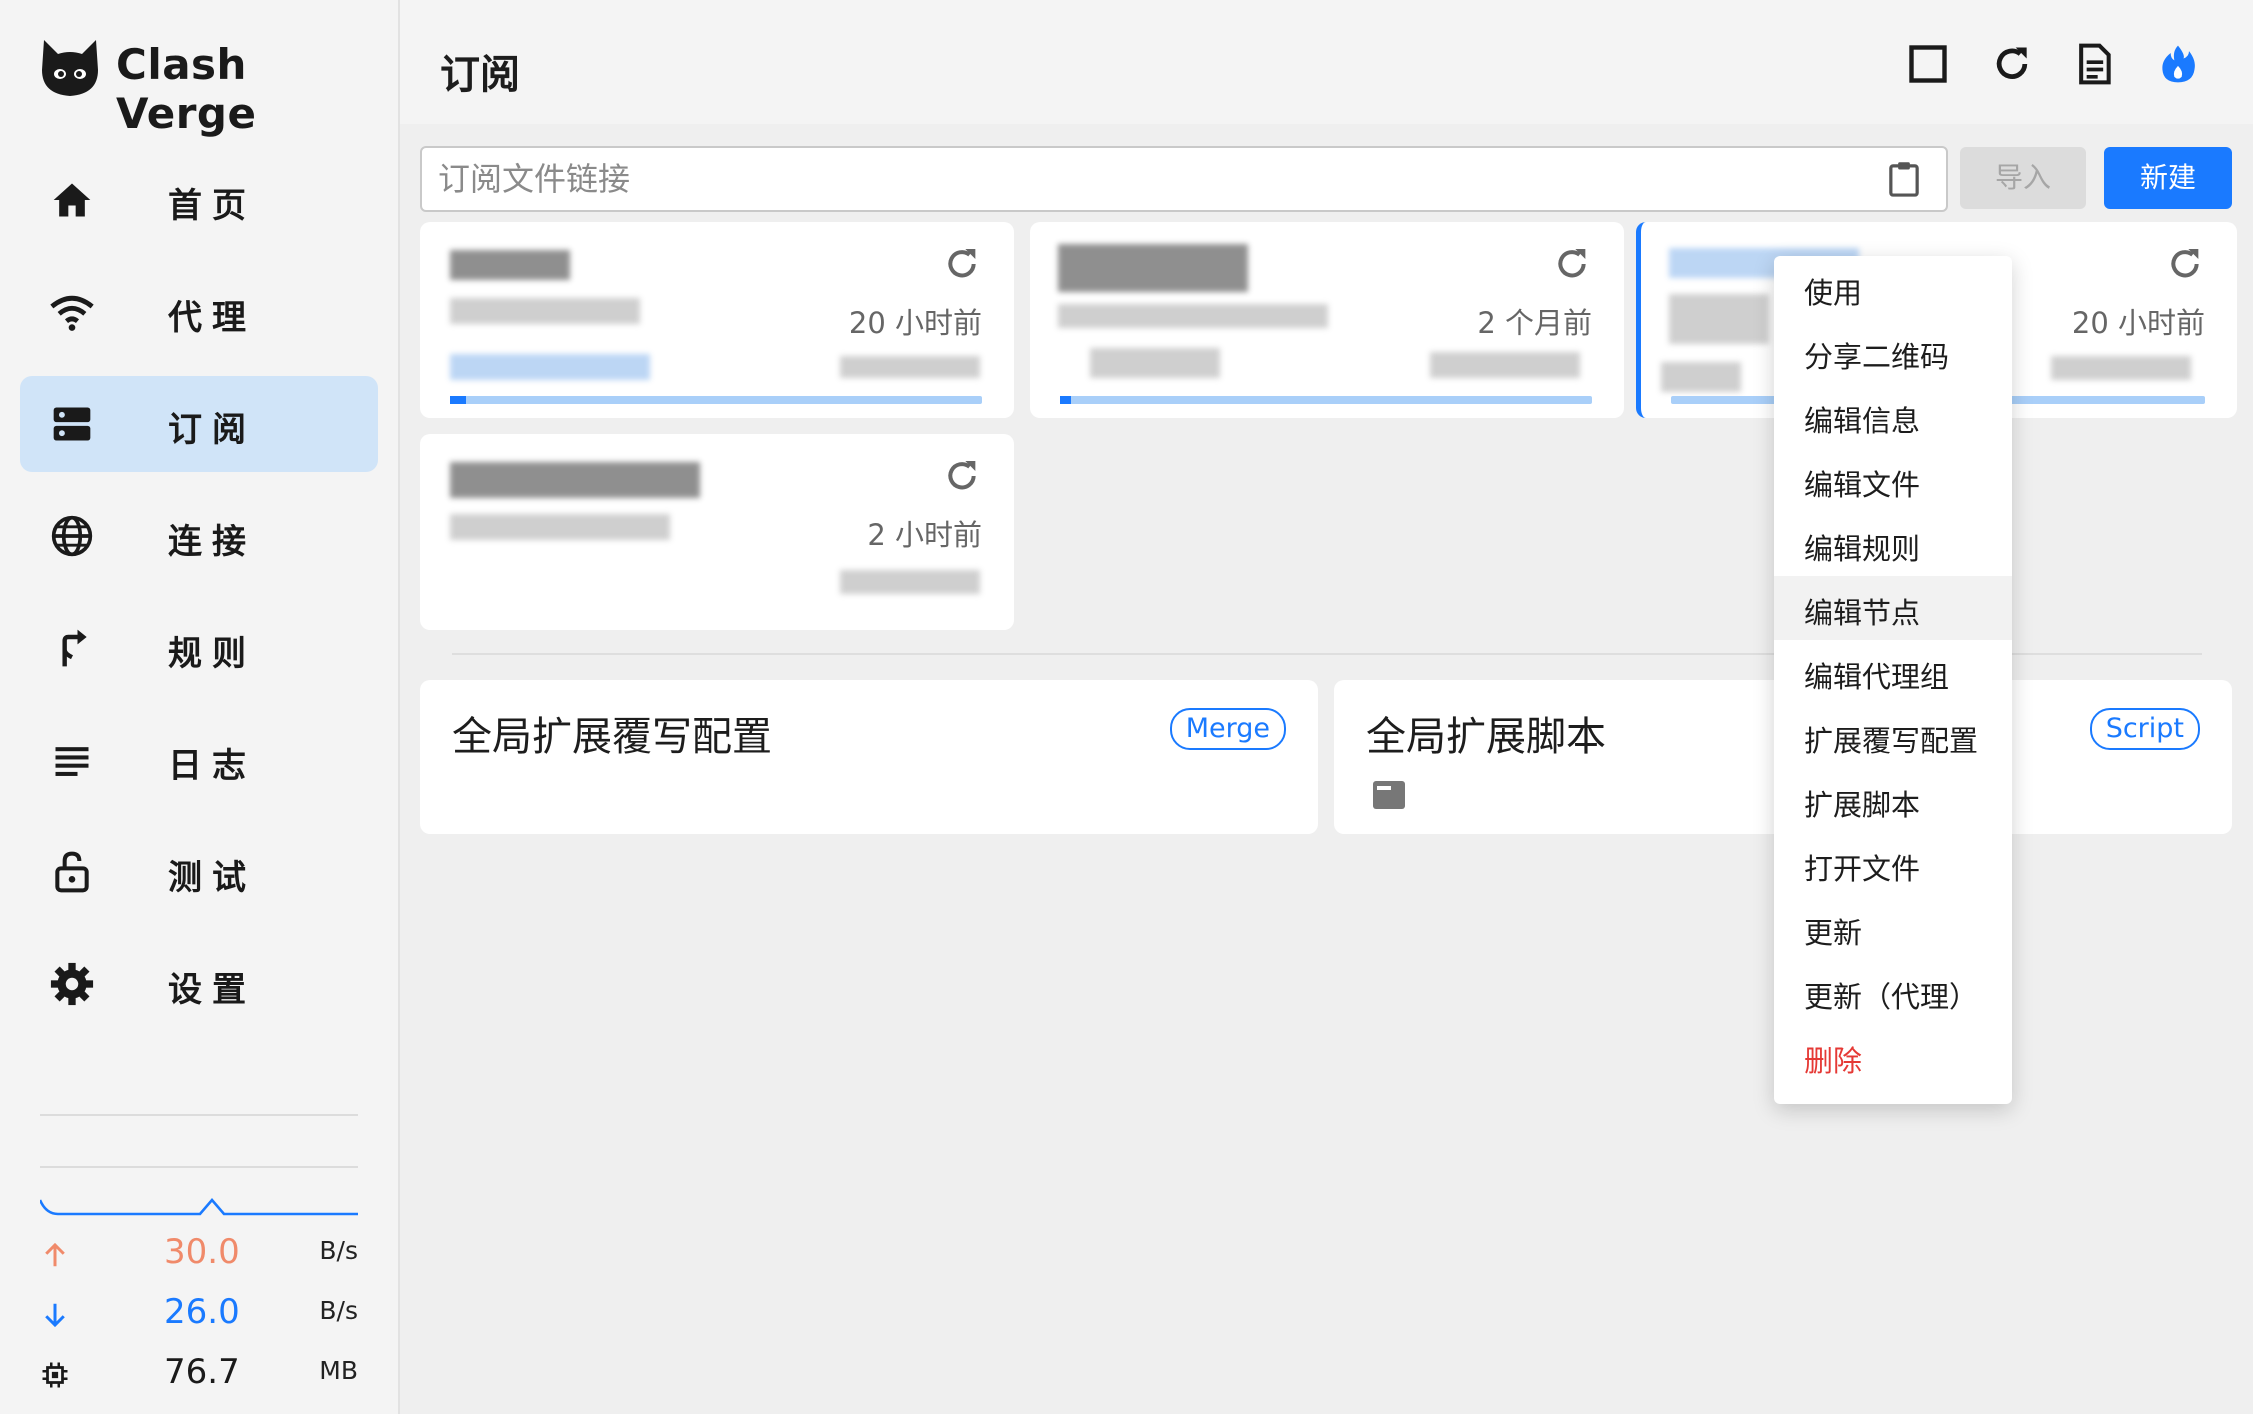  Describe the element at coordinates (1891, 997) in the screenshot. I see `menu-item-label: 更新（代理）` at that location.